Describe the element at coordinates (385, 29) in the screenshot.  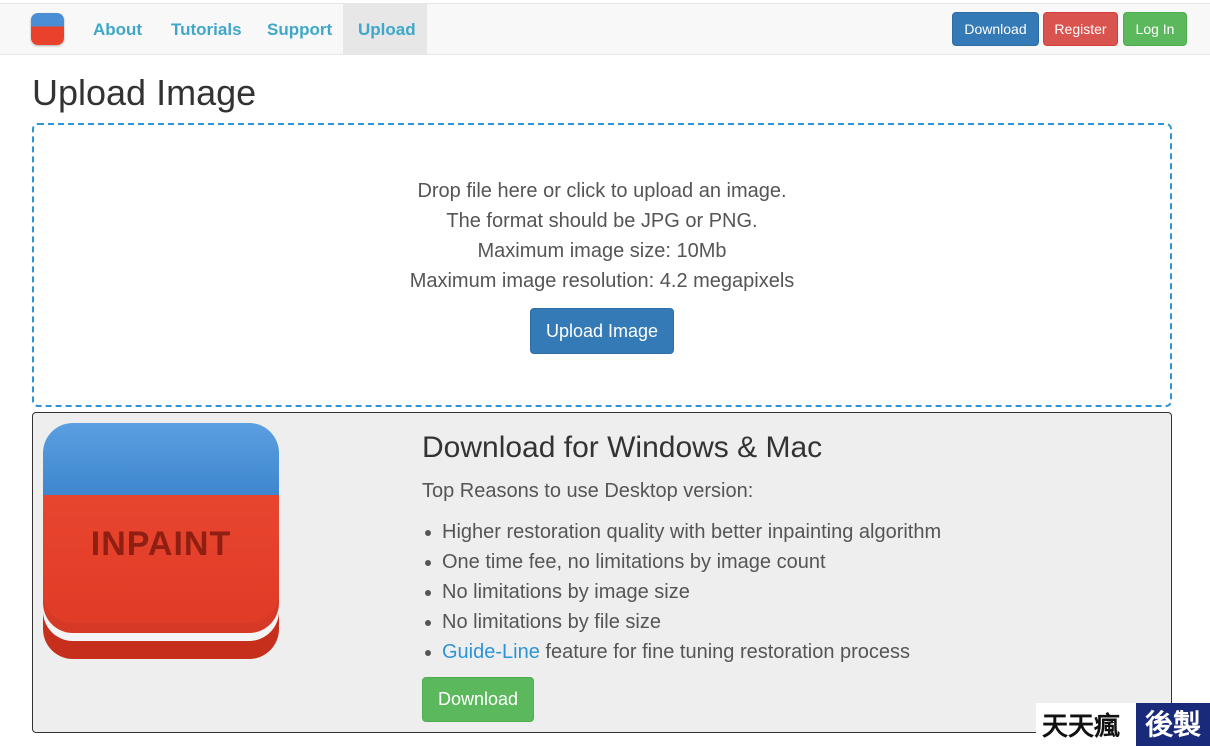
I see `nav-upload: Upload` at that location.